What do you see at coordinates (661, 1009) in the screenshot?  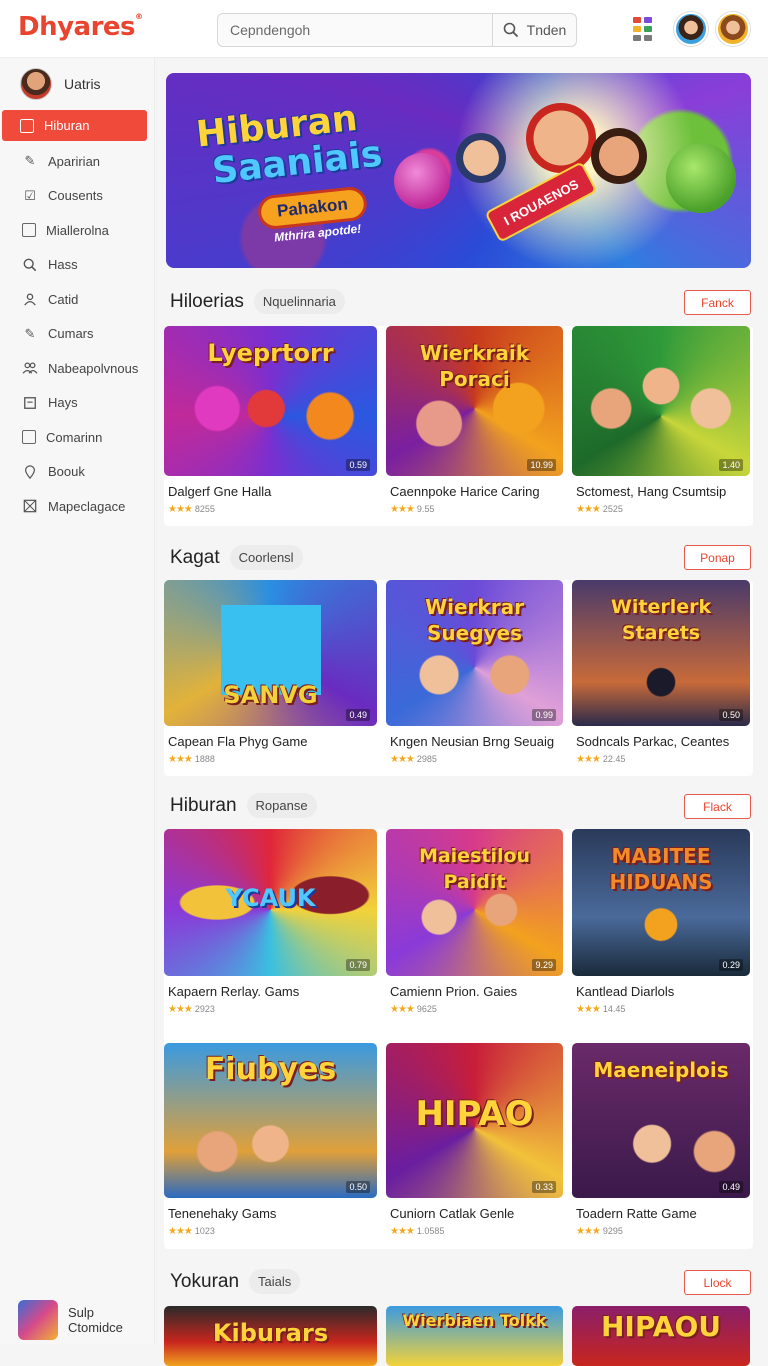 I see `game-rating: ★★★ 14.45` at bounding box center [661, 1009].